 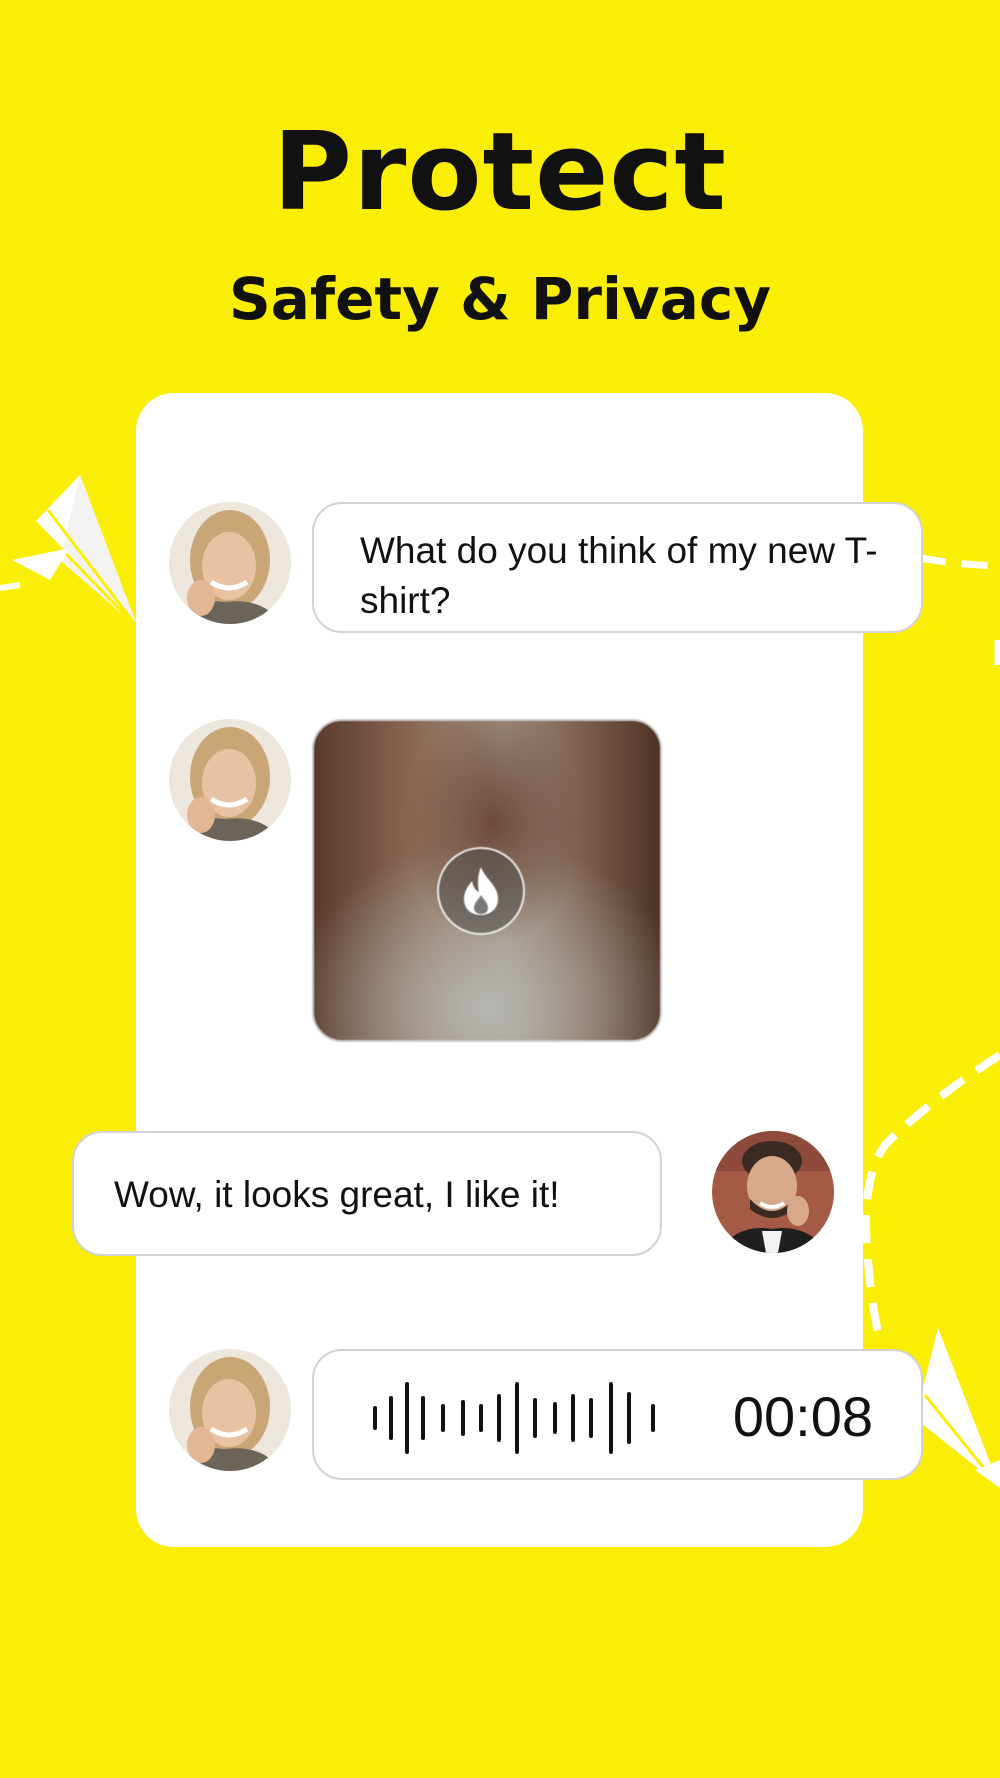 What do you see at coordinates (10, 586) in the screenshot?
I see `dashed-path-left` at bounding box center [10, 586].